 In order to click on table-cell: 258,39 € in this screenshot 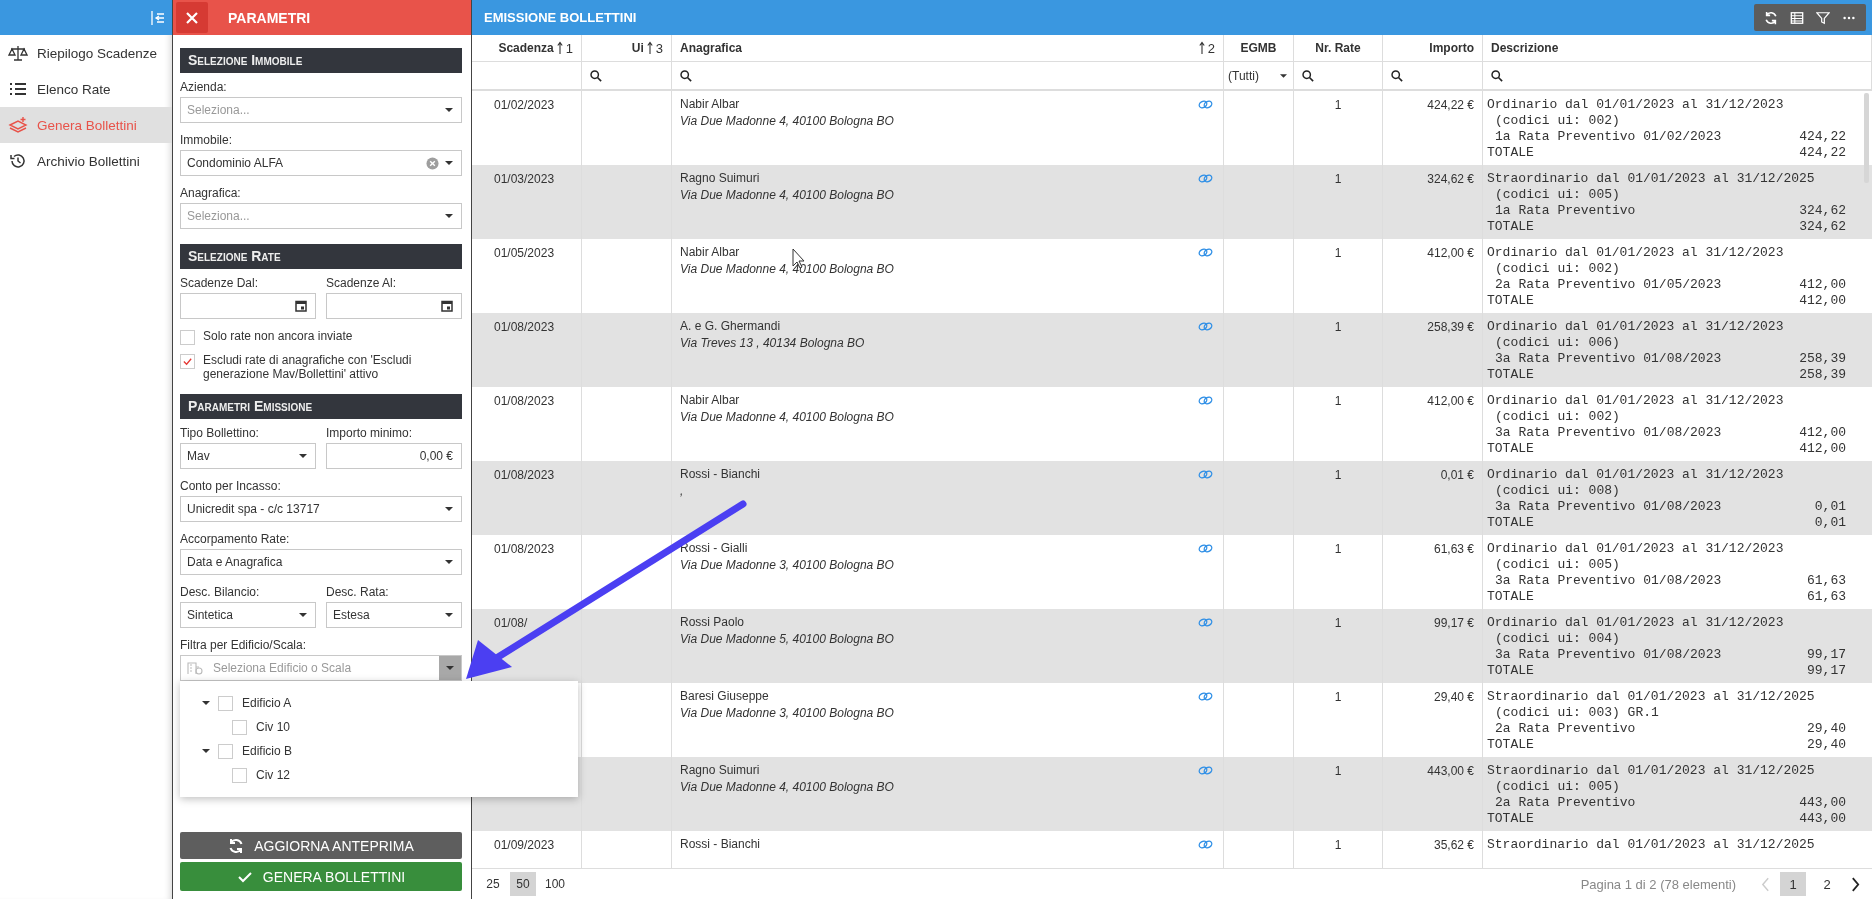, I will do `click(1450, 327)`.